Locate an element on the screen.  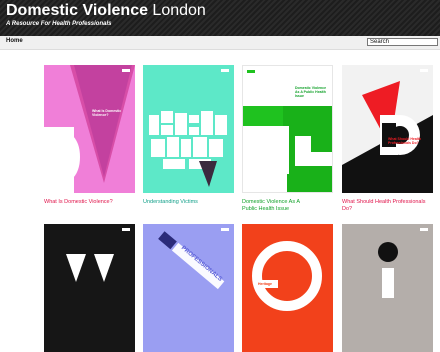
guide-link-what-should-hp-do: What Should Health Professionals Do? is located at coordinates (389, 206).